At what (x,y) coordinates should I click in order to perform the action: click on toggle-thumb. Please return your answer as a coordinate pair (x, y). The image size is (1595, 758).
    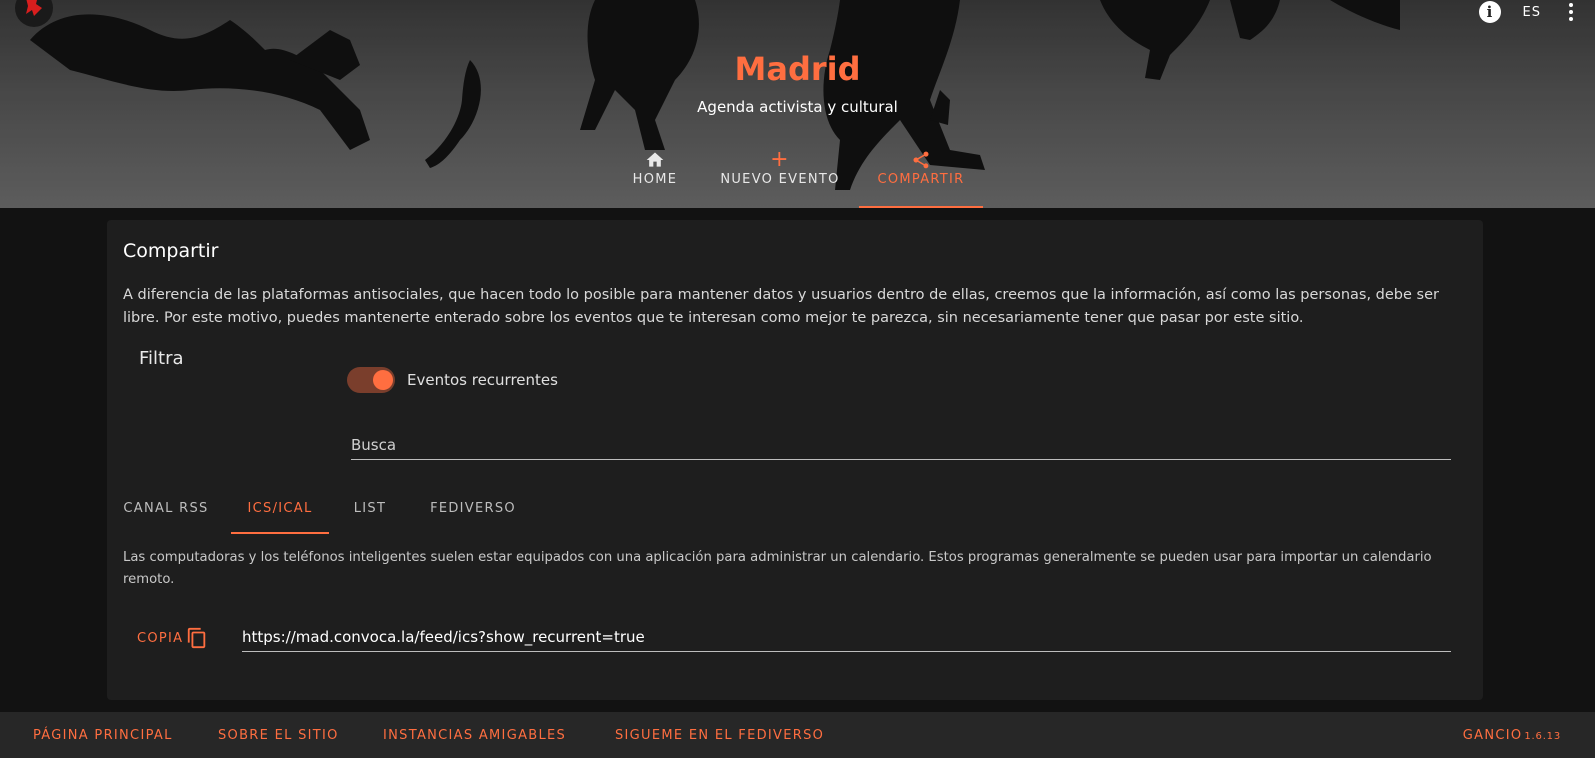
    Looking at the image, I should click on (383, 380).